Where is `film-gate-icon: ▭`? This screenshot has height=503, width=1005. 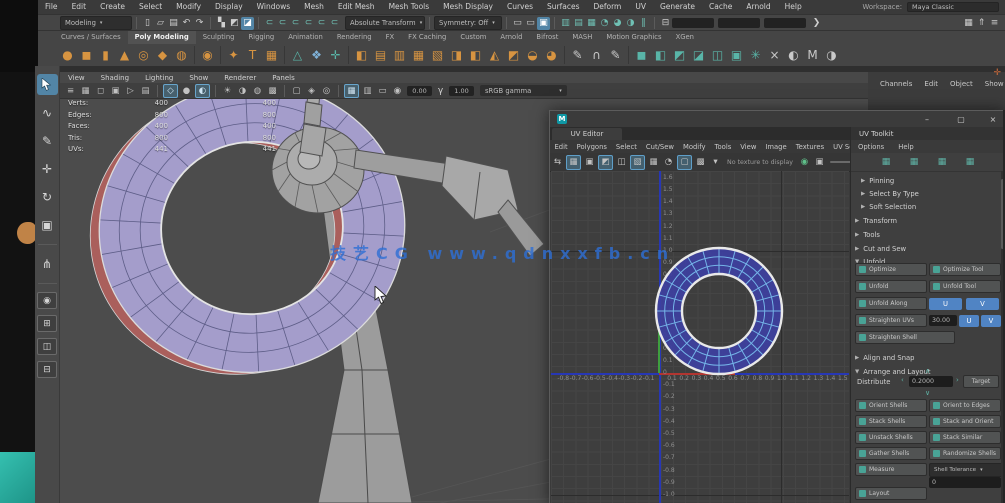
film-gate-icon: ▭ is located at coordinates (382, 91).